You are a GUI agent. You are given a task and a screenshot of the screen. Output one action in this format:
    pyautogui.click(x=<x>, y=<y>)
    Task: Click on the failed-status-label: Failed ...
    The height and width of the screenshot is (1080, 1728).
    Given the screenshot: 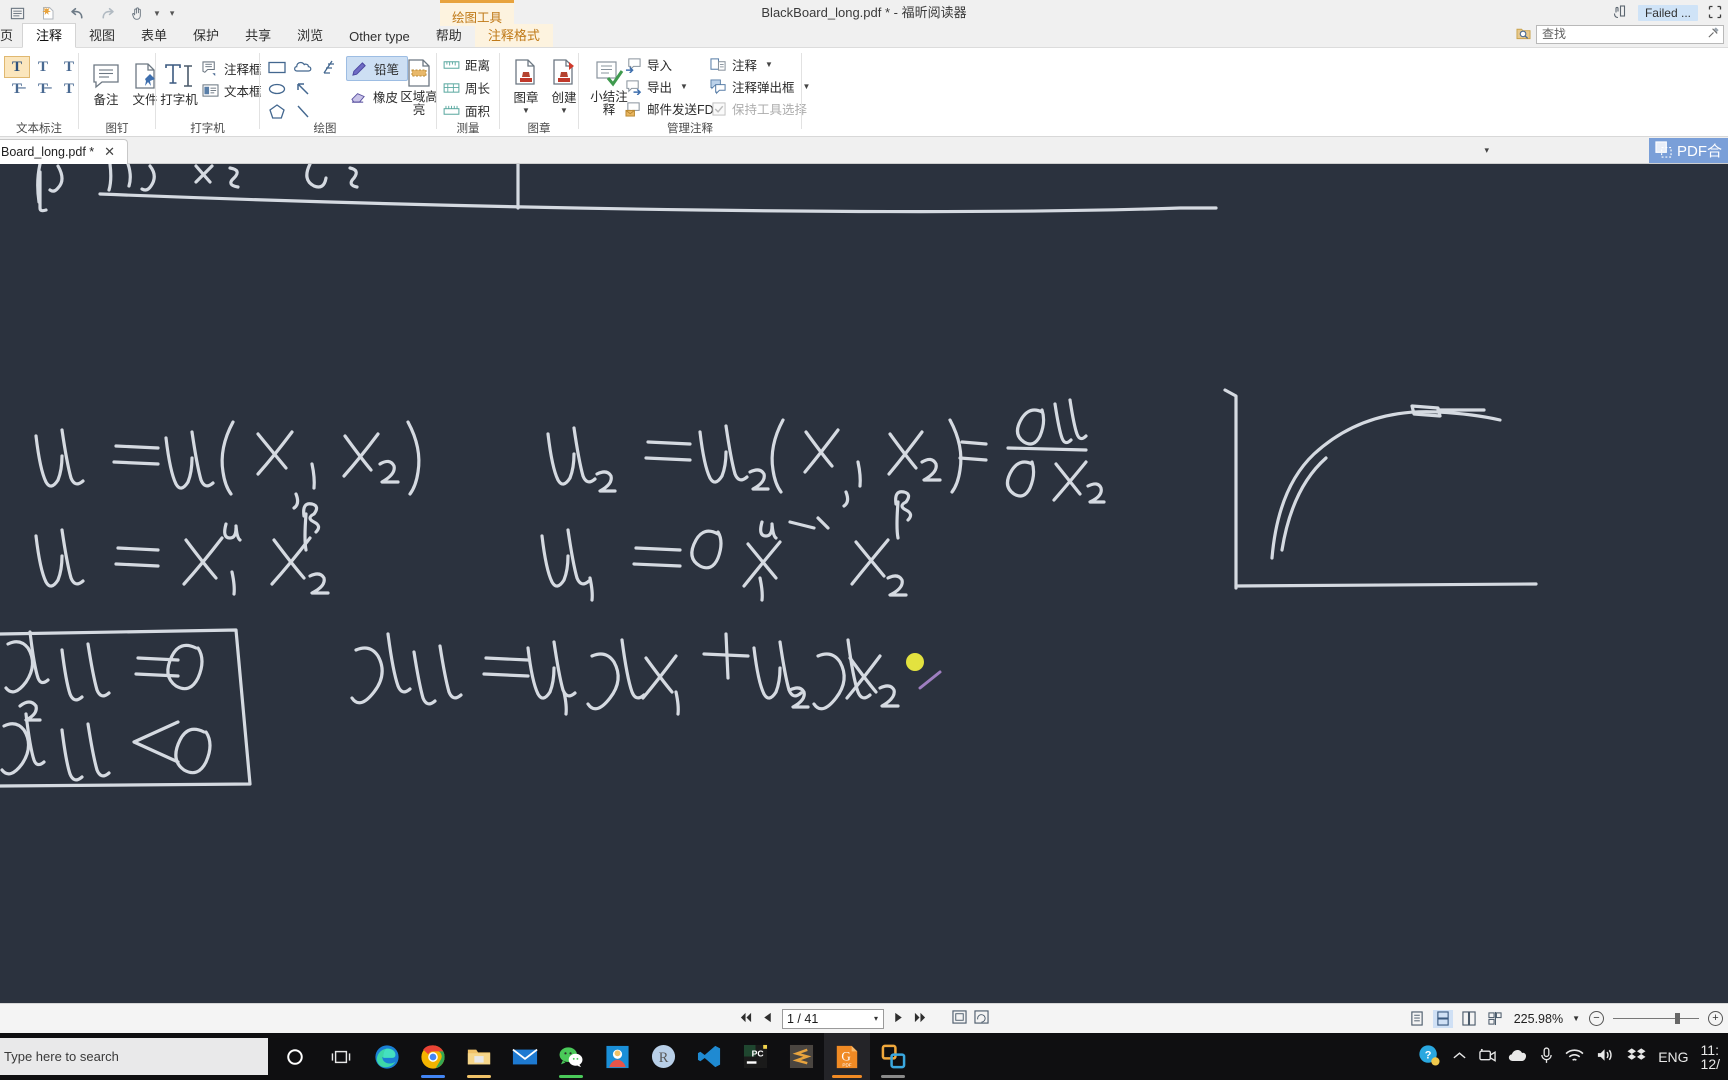 What is the action you would take?
    pyautogui.click(x=1667, y=13)
    